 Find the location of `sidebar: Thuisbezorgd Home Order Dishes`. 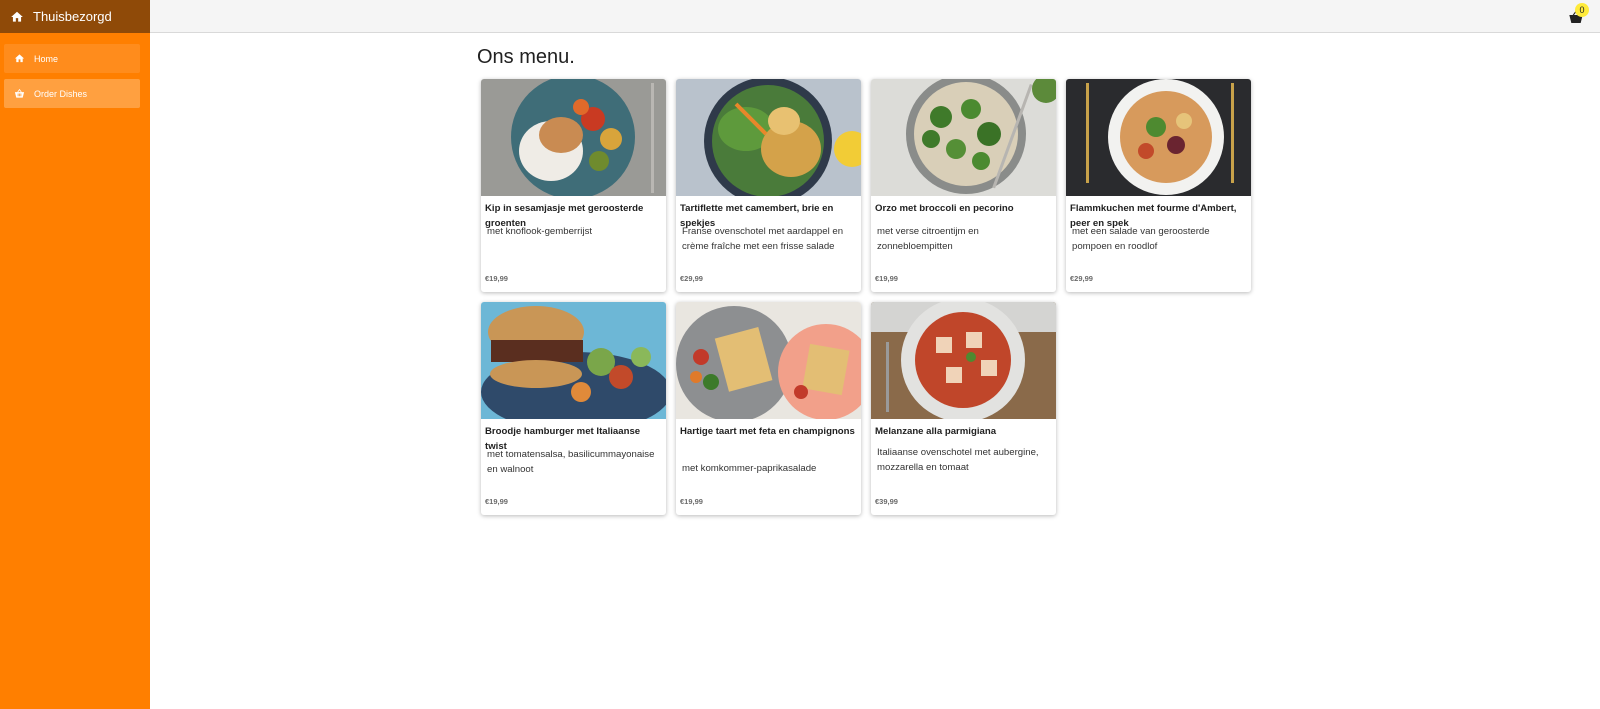

sidebar: Thuisbezorgd Home Order Dishes is located at coordinates (75, 354).